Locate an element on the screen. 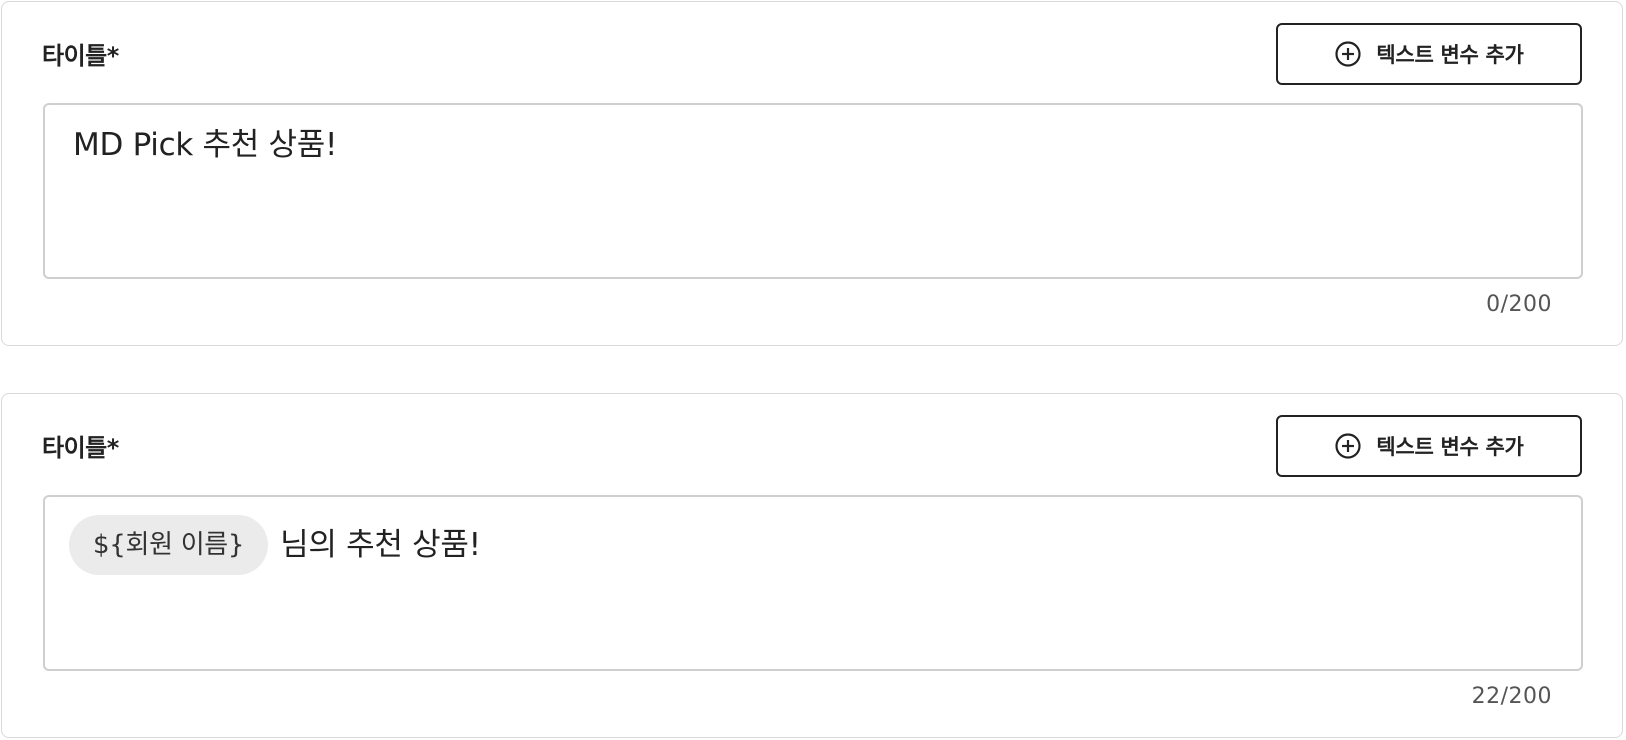 This screenshot has height=740, width=1626. title-text-value: 님의 추천 상품! is located at coordinates (380, 545).